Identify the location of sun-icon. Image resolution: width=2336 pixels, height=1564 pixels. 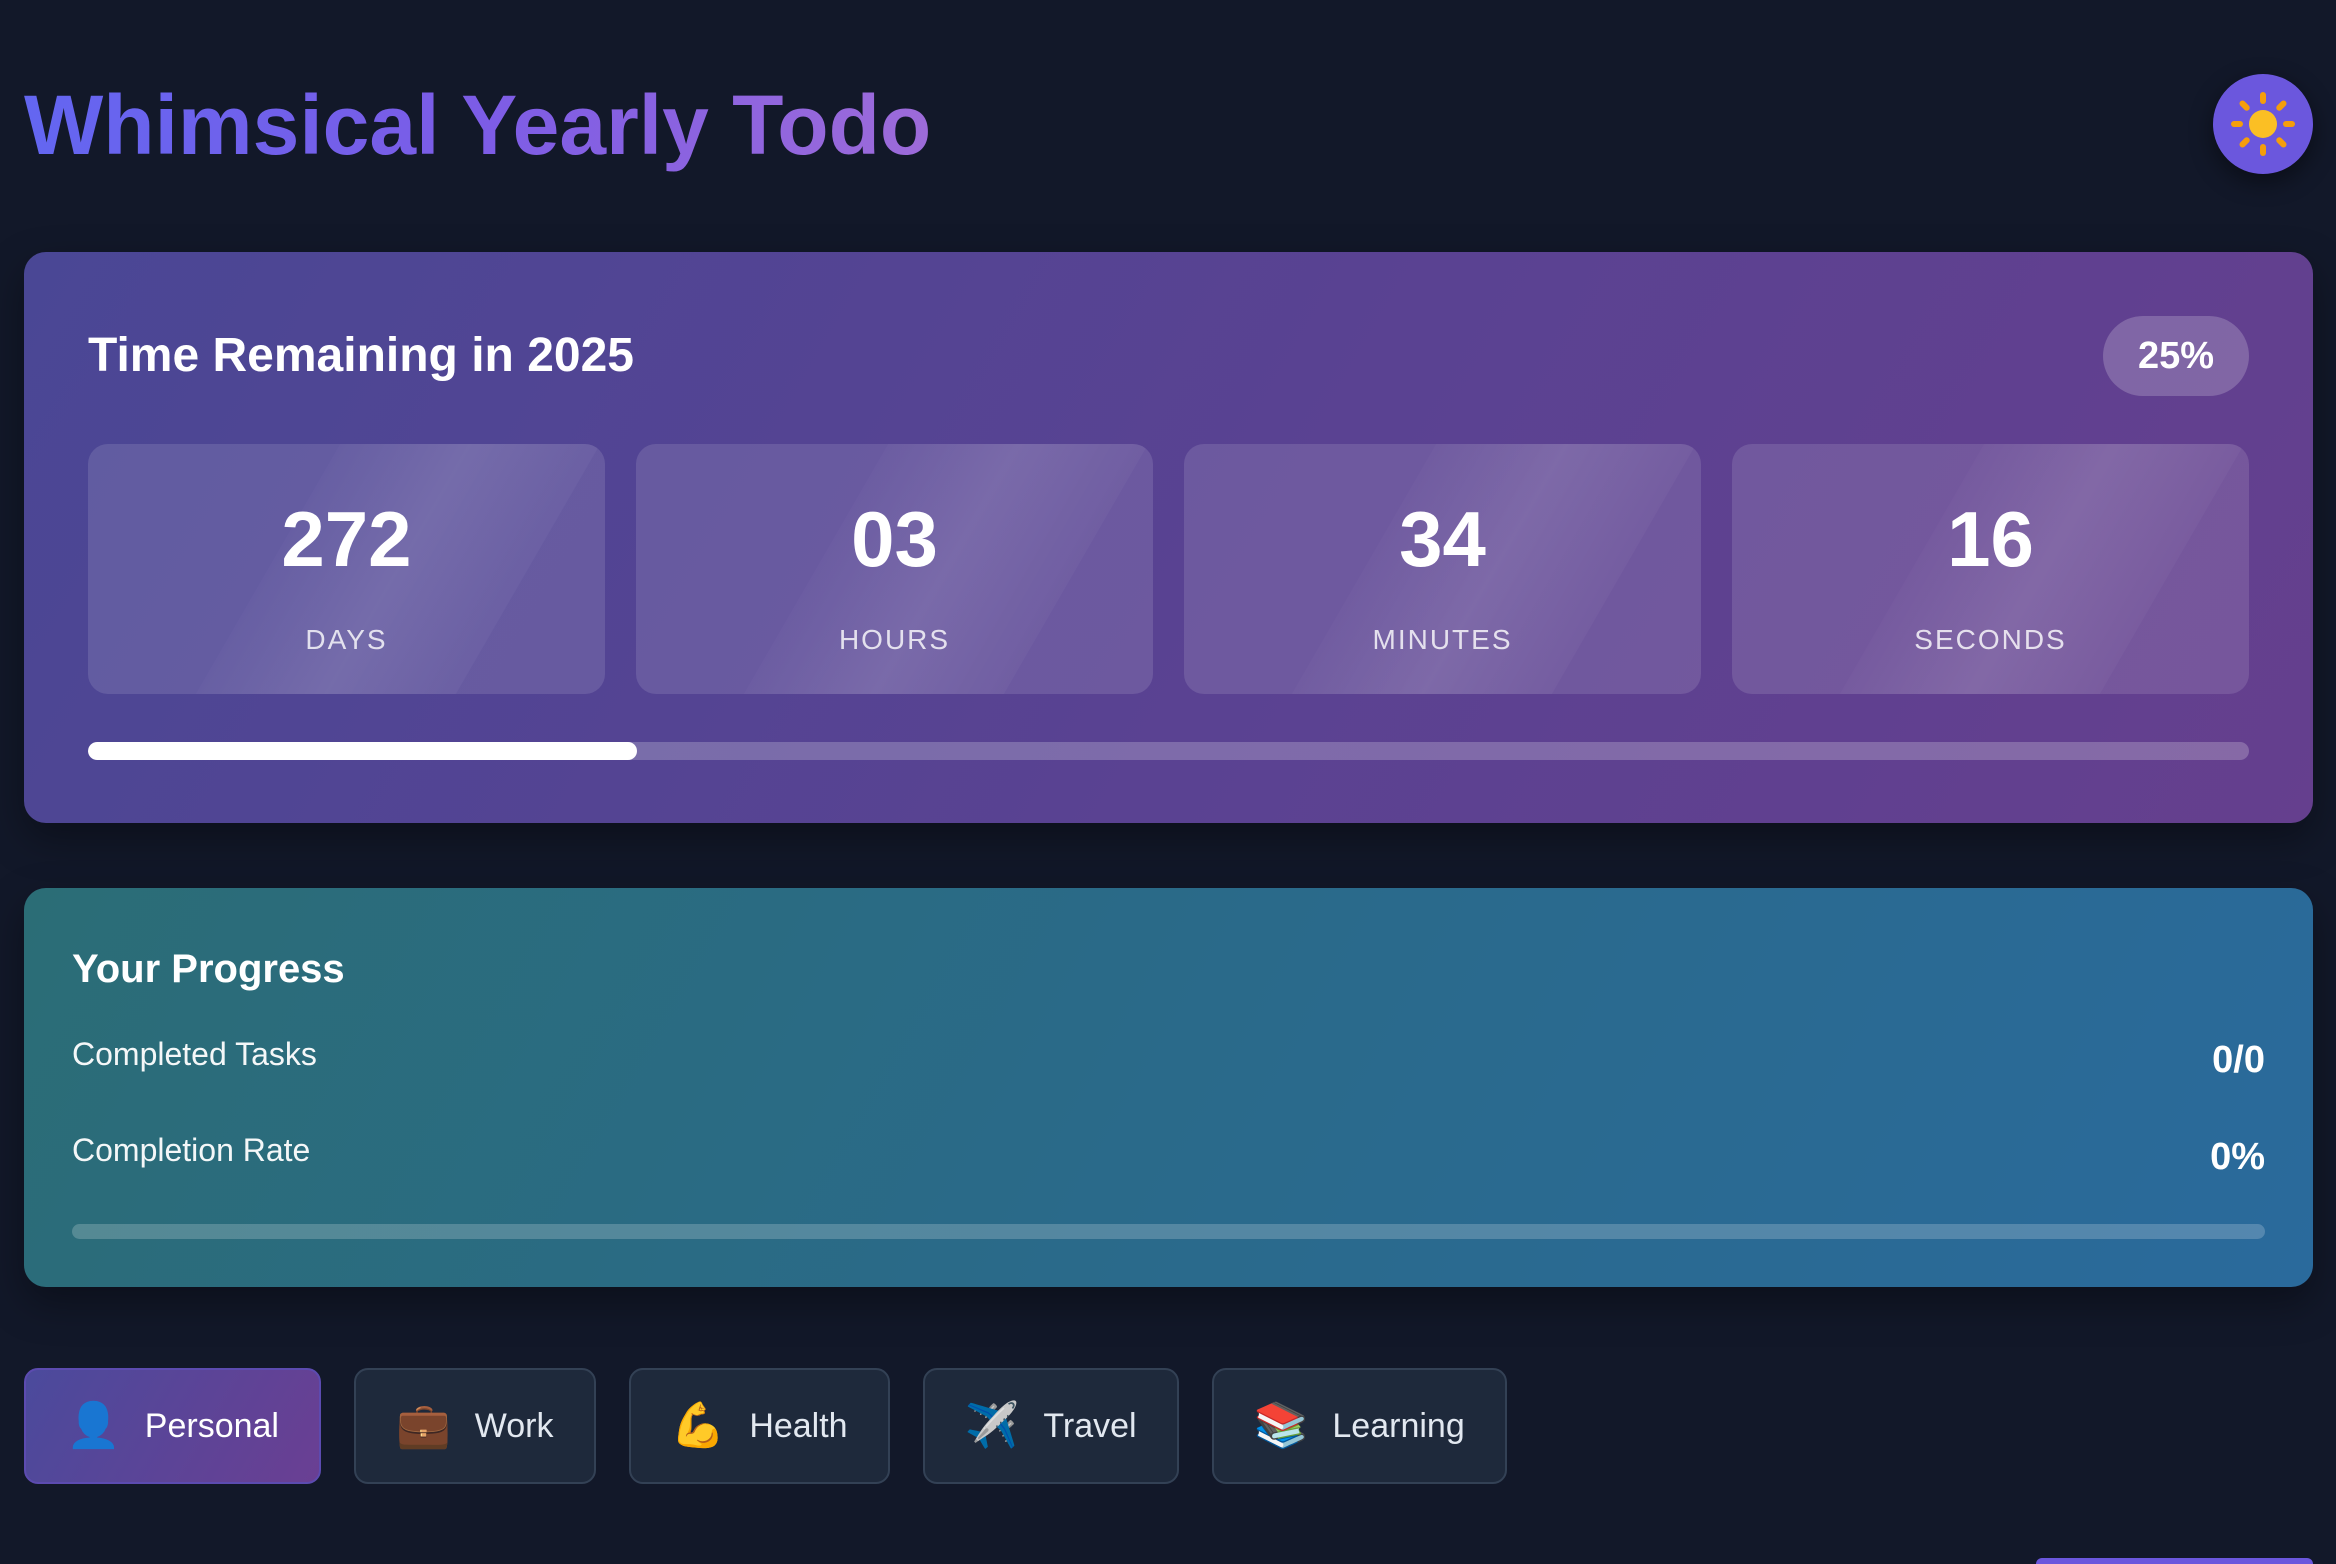
(2263, 124).